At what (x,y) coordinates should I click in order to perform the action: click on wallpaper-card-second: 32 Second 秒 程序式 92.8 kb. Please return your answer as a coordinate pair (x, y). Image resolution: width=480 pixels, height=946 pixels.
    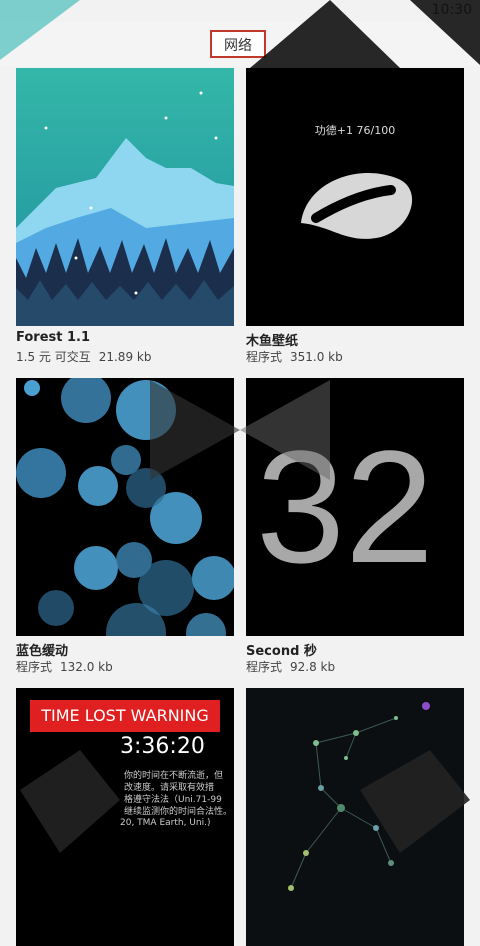
    Looking at the image, I should click on (355, 526).